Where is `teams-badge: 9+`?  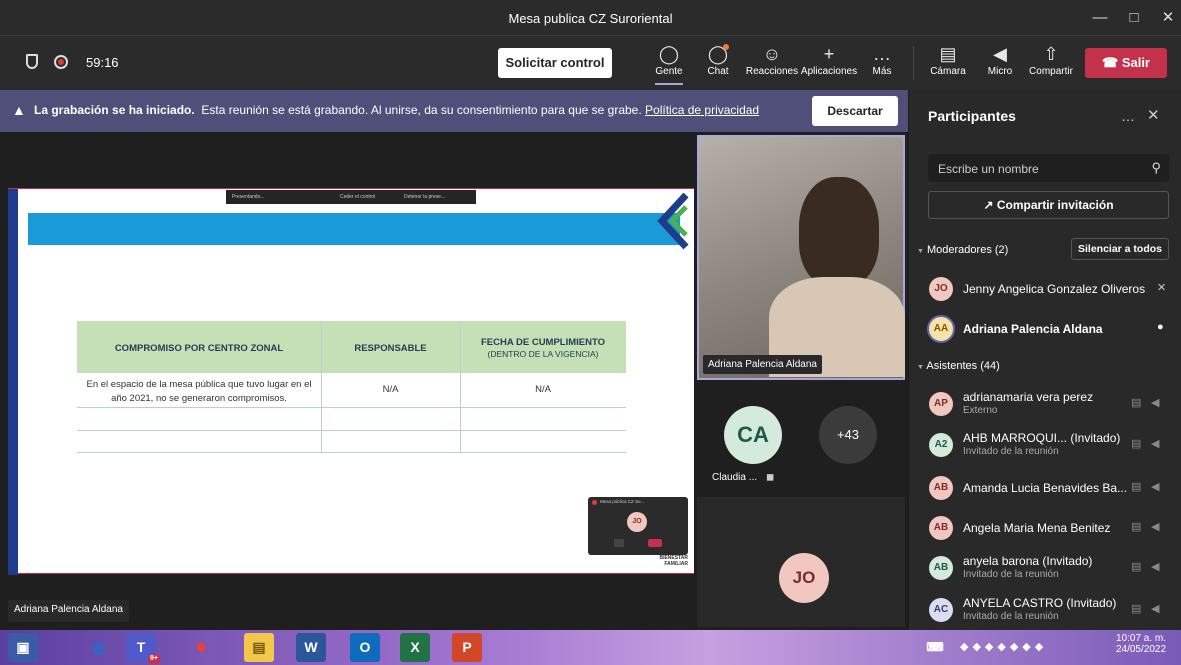 teams-badge: 9+ is located at coordinates (154, 659).